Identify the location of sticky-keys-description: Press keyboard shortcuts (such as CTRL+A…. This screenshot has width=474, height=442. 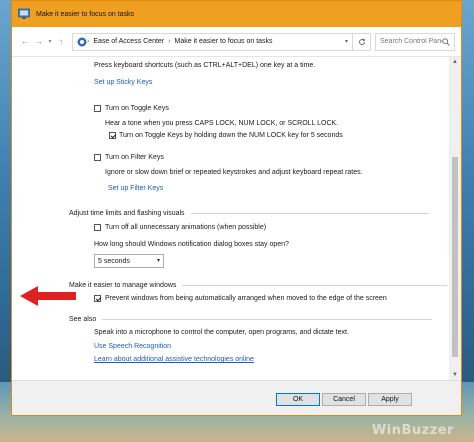
(205, 65).